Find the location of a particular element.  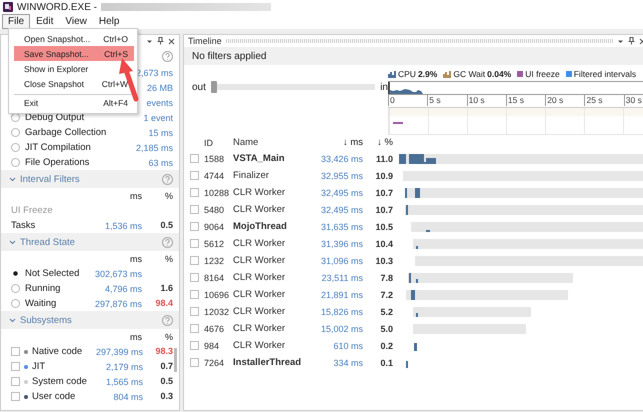

thread-name: MojoThread is located at coordinates (260, 226).